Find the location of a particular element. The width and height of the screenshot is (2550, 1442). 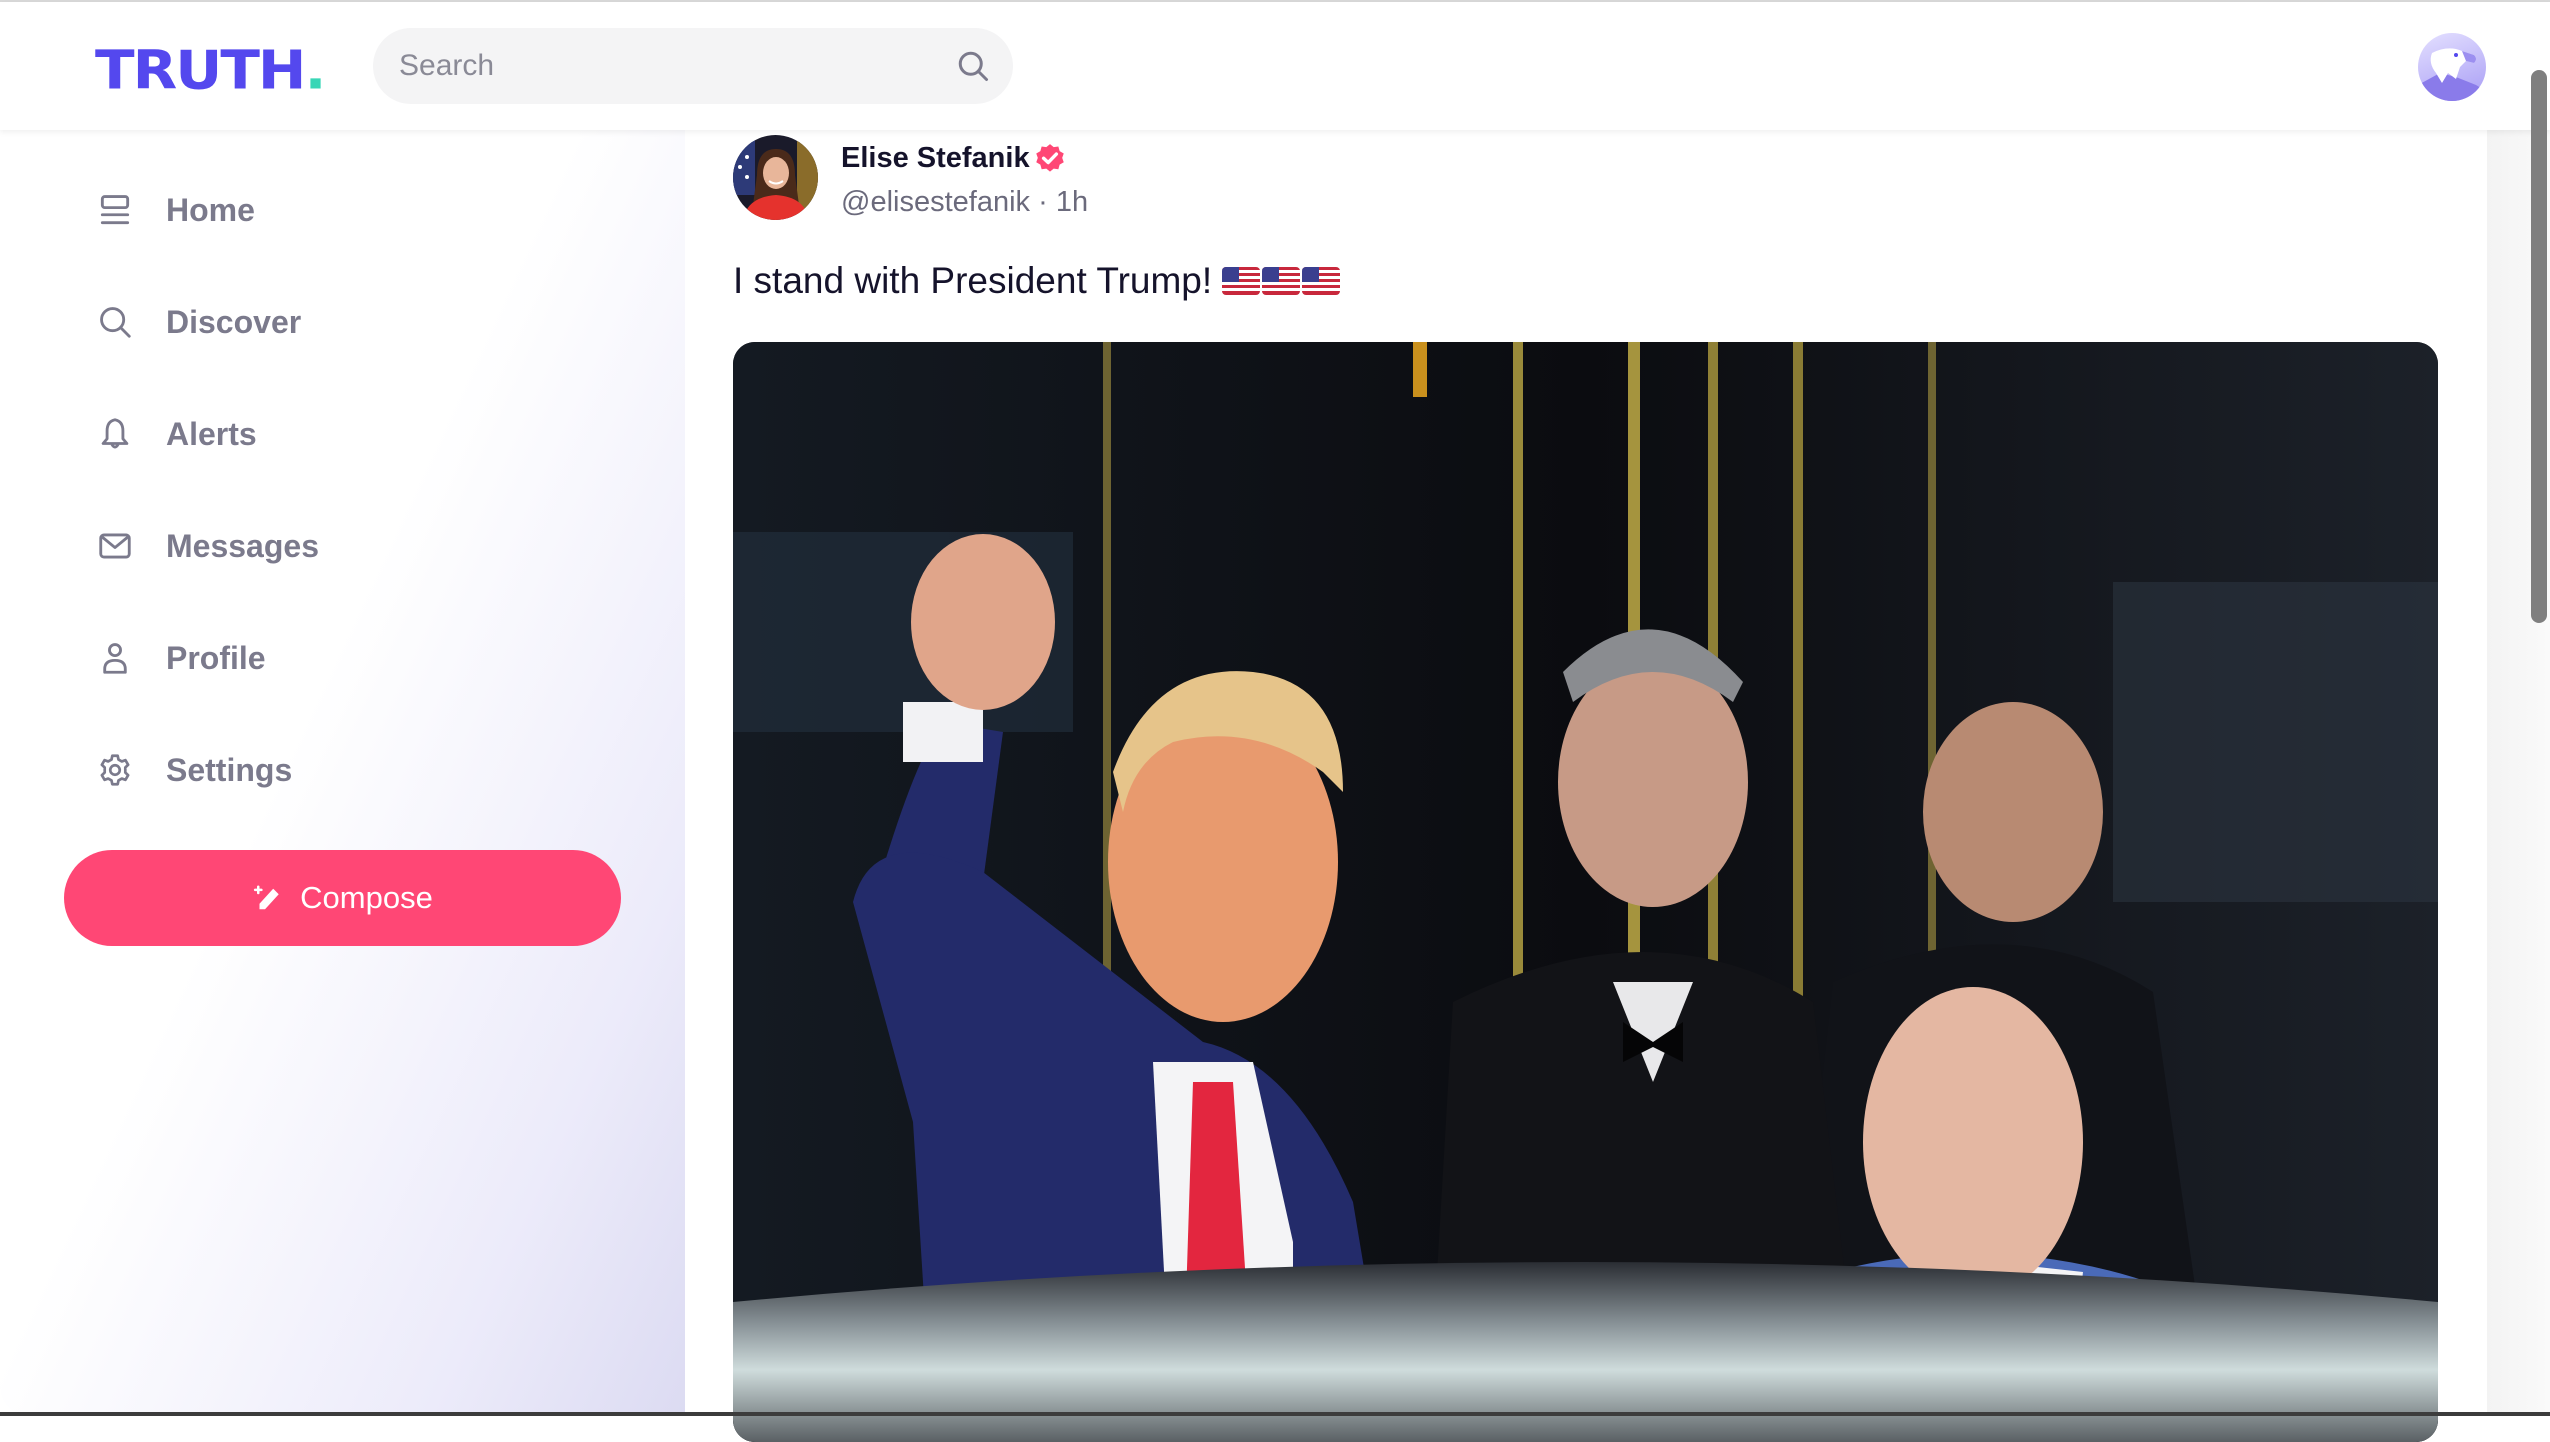

user-avatar is located at coordinates (2452, 67).